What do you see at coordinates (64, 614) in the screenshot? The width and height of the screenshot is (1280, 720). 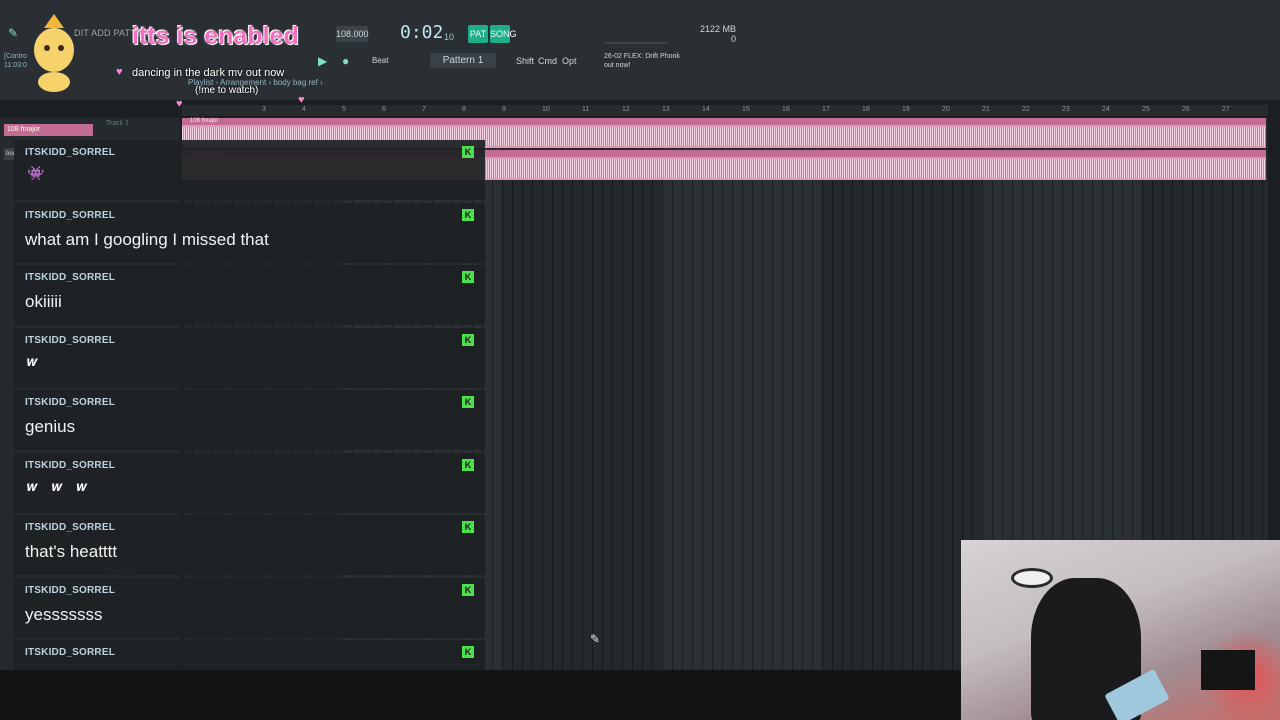 I see `chat-text: yesssssss` at bounding box center [64, 614].